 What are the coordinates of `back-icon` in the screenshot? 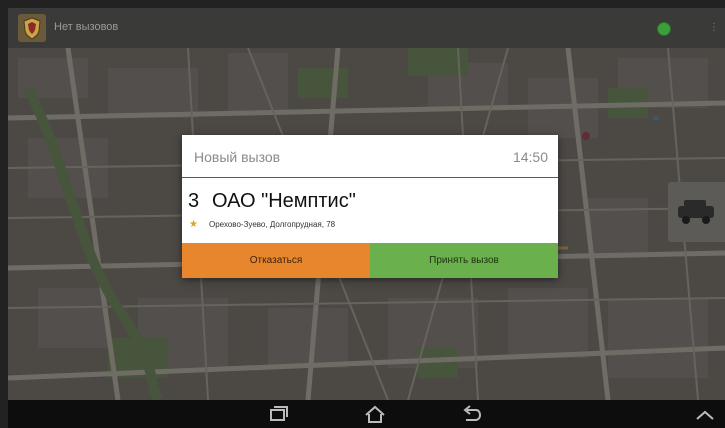 It's located at (472, 414).